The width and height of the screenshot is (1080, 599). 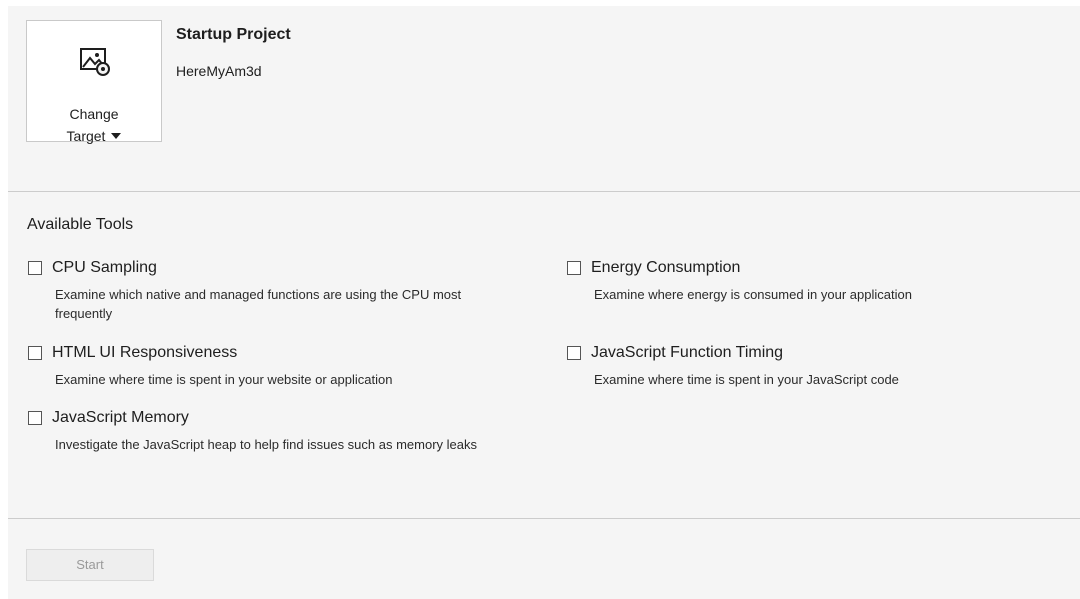 I want to click on tool-name: Energy Consumption, so click(x=666, y=267).